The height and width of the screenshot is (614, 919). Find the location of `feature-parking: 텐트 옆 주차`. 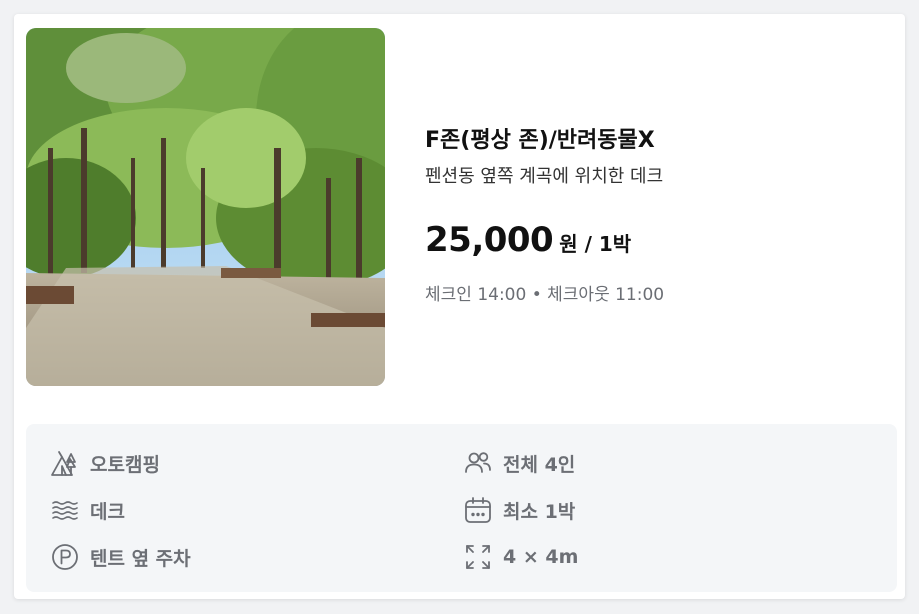

feature-parking: 텐트 옆 주차 is located at coordinates (120, 557).